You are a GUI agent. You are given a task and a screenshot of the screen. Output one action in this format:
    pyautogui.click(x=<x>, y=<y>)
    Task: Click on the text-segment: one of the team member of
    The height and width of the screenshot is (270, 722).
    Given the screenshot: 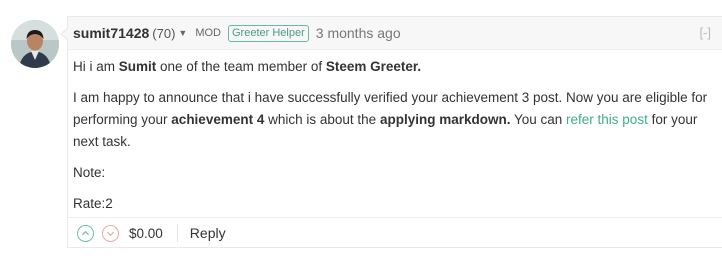 What is the action you would take?
    pyautogui.click(x=241, y=66)
    